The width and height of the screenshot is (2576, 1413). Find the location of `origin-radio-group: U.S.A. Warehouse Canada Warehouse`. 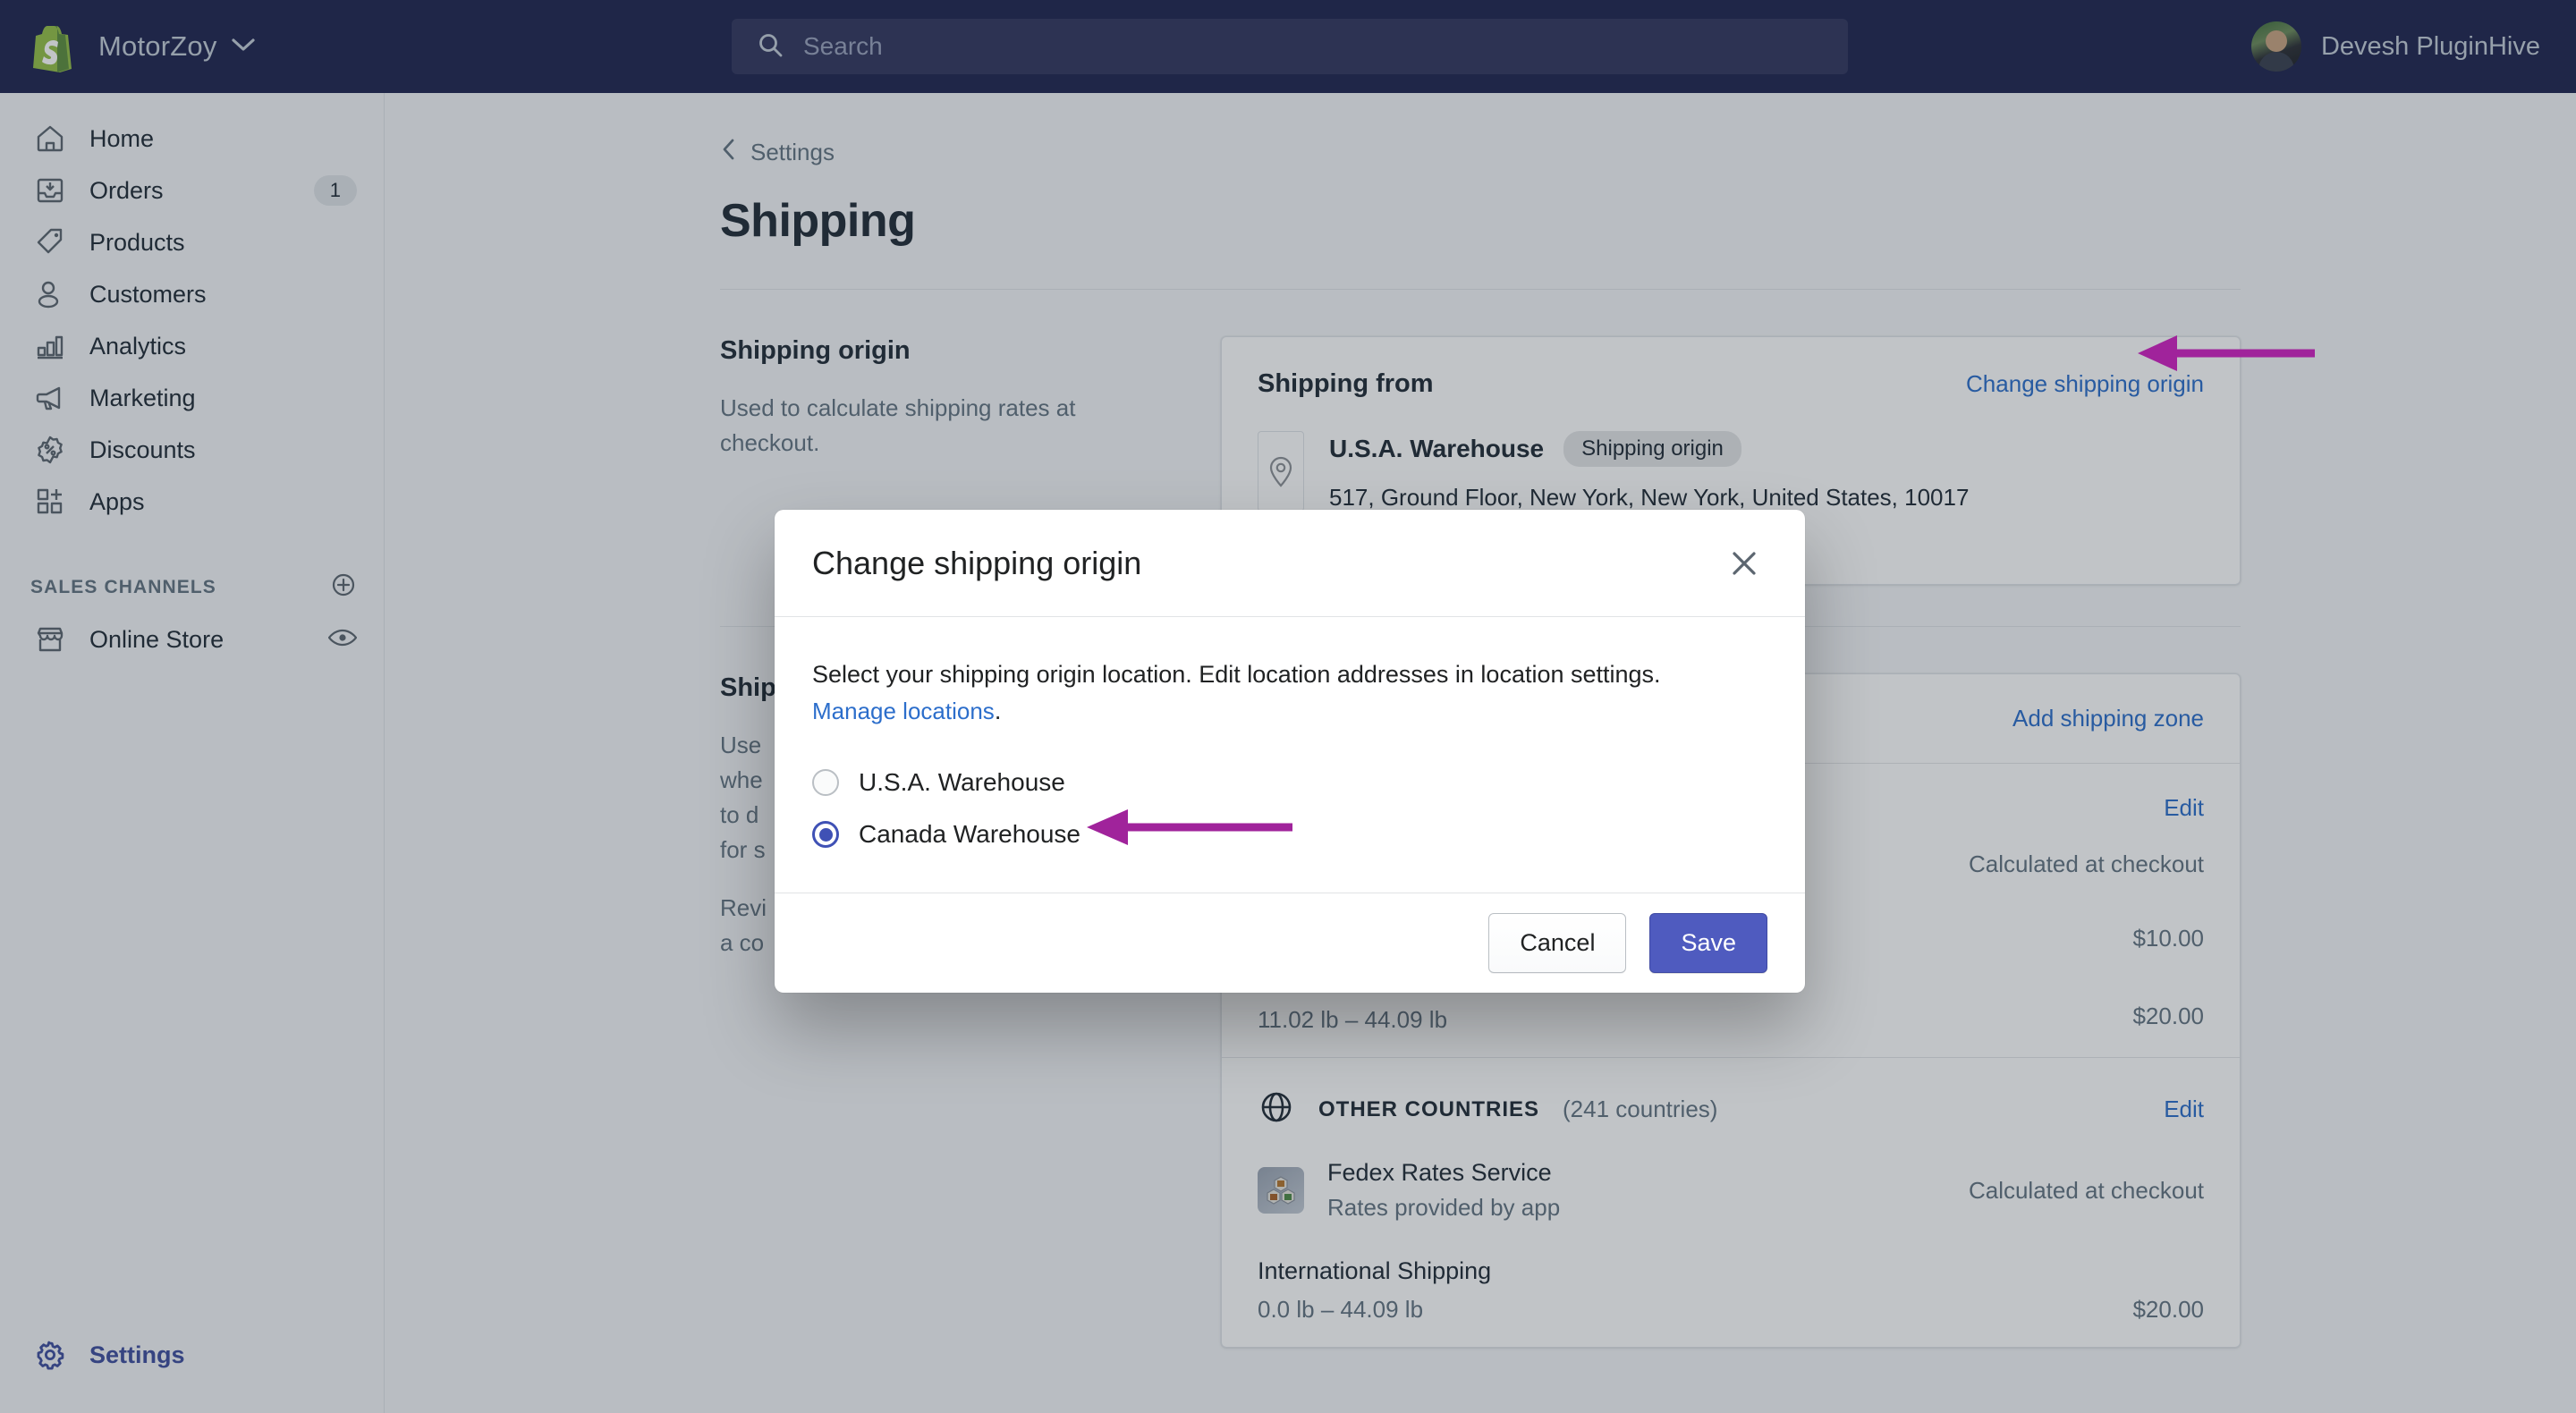

origin-radio-group: U.S.A. Warehouse Canada Warehouse is located at coordinates (1289, 808).